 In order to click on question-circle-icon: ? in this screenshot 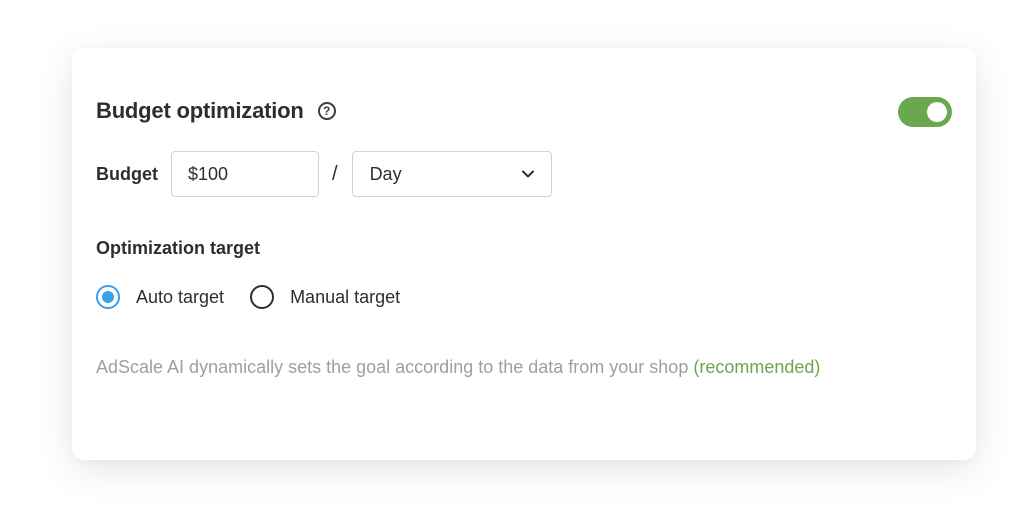, I will do `click(326, 111)`.